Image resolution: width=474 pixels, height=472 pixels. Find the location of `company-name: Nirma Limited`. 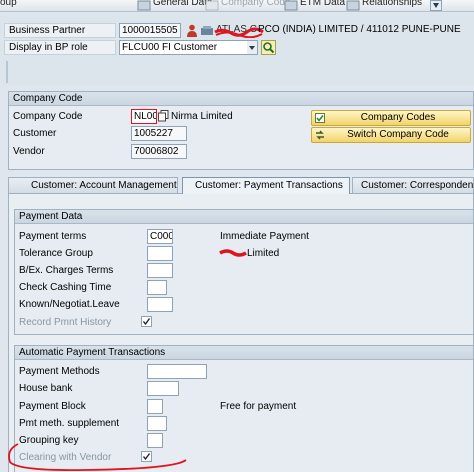

company-name: Nirma Limited is located at coordinates (202, 116).